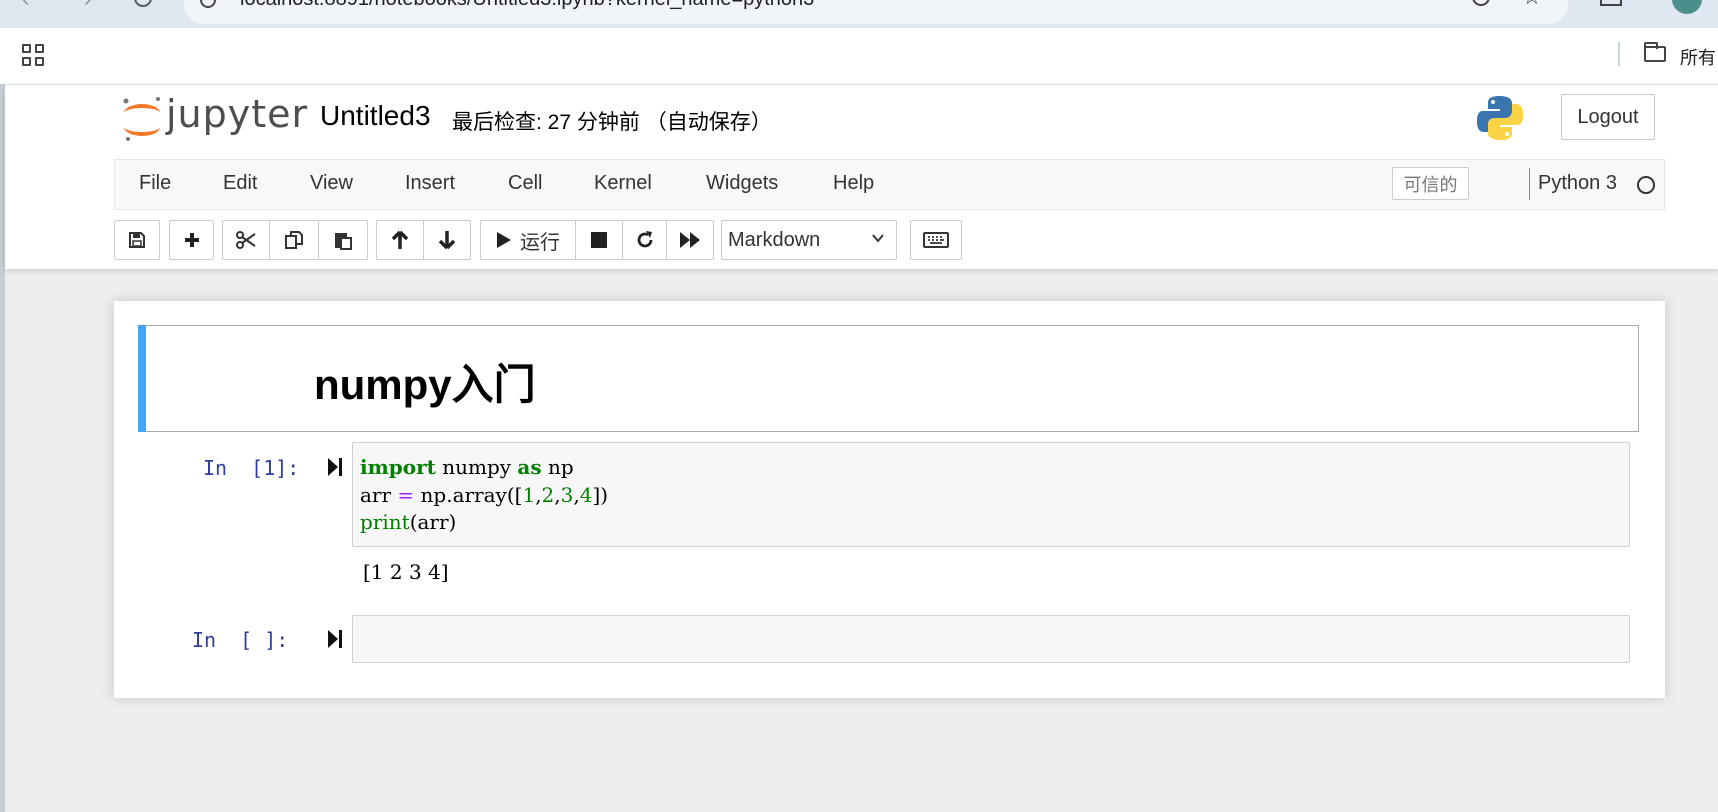 This screenshot has width=1718, height=812. I want to click on menu-insert: Insert, so click(430, 183).